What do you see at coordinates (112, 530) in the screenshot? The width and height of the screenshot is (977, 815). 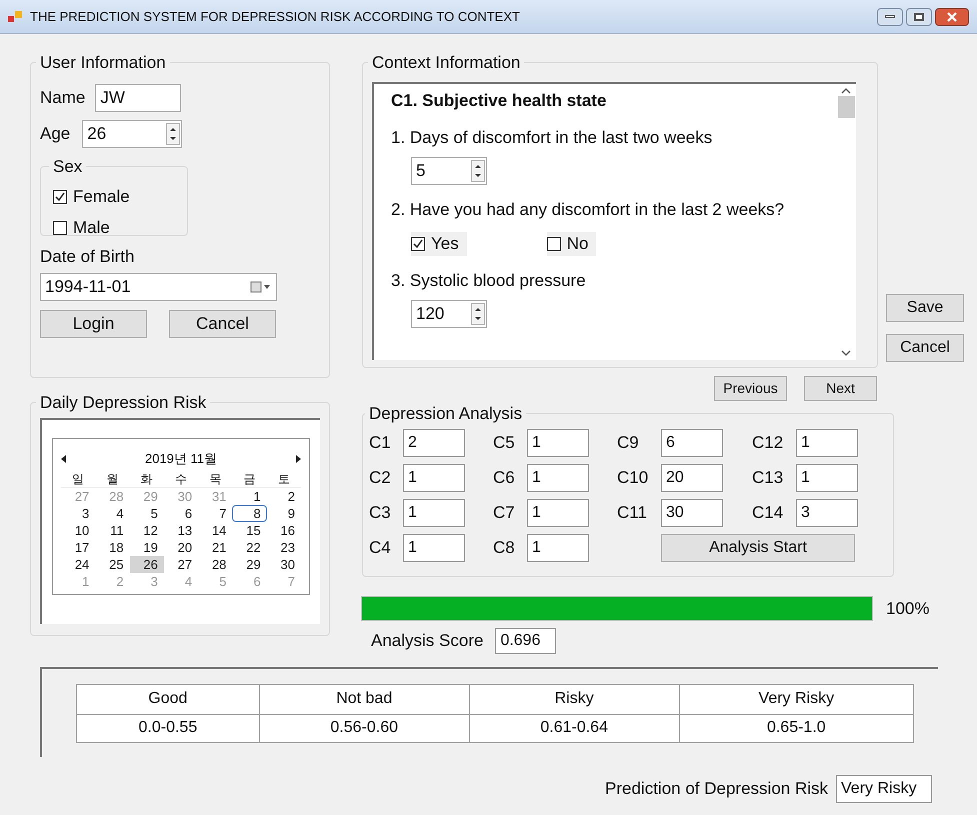 I see `calendar-day: 11` at bounding box center [112, 530].